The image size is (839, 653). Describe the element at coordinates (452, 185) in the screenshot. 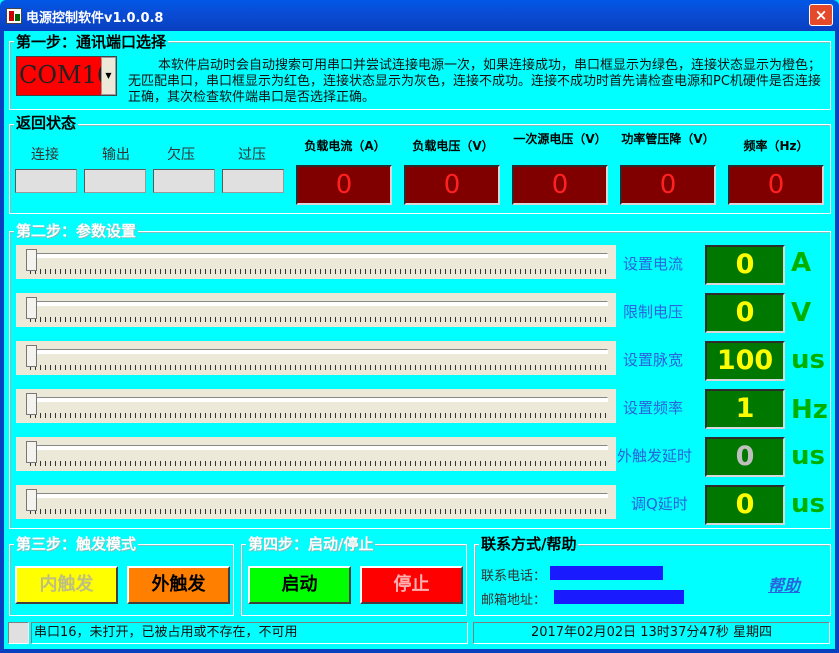

I see `measure-value-load-voltage: 0` at that location.